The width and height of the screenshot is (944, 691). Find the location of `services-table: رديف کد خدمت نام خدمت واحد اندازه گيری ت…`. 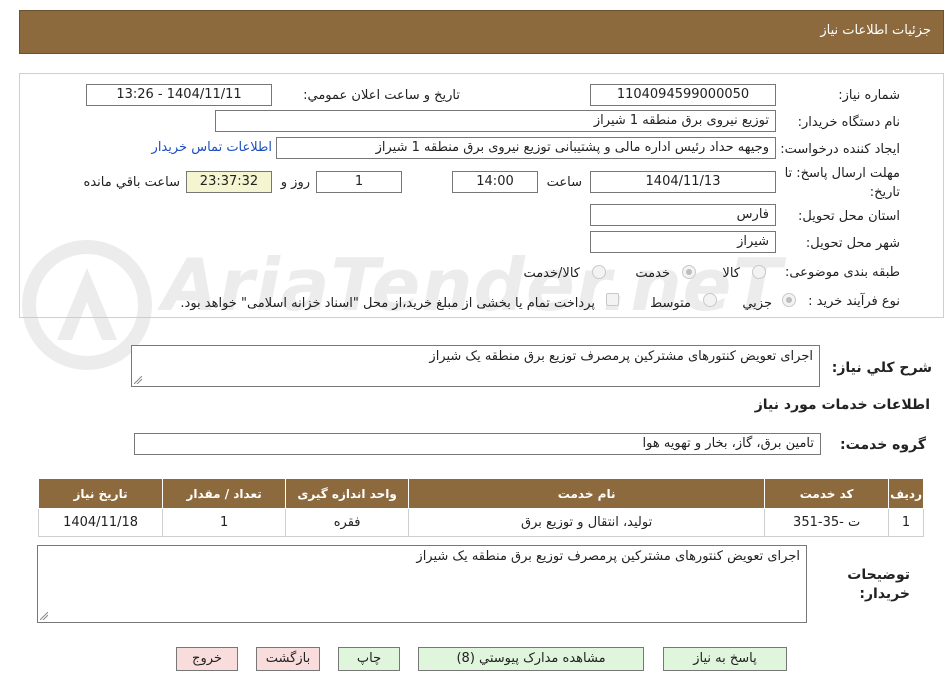

services-table: رديف کد خدمت نام خدمت واحد اندازه گيری ت… is located at coordinates (480, 507).